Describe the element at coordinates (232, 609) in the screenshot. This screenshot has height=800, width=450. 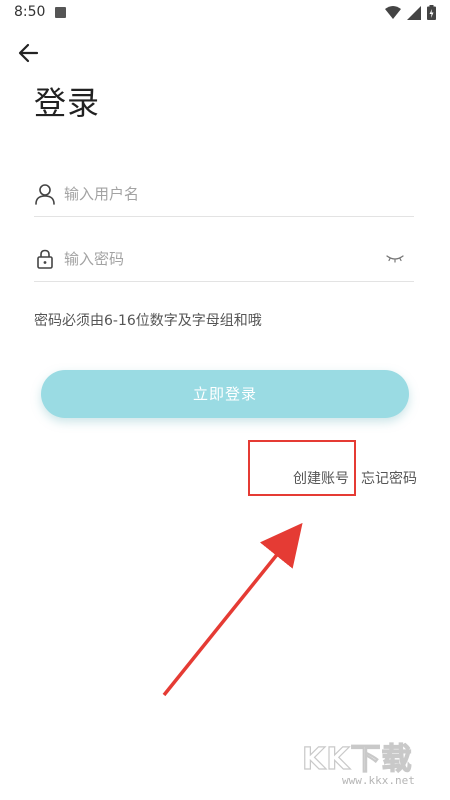
I see `annotation-arrow` at that location.